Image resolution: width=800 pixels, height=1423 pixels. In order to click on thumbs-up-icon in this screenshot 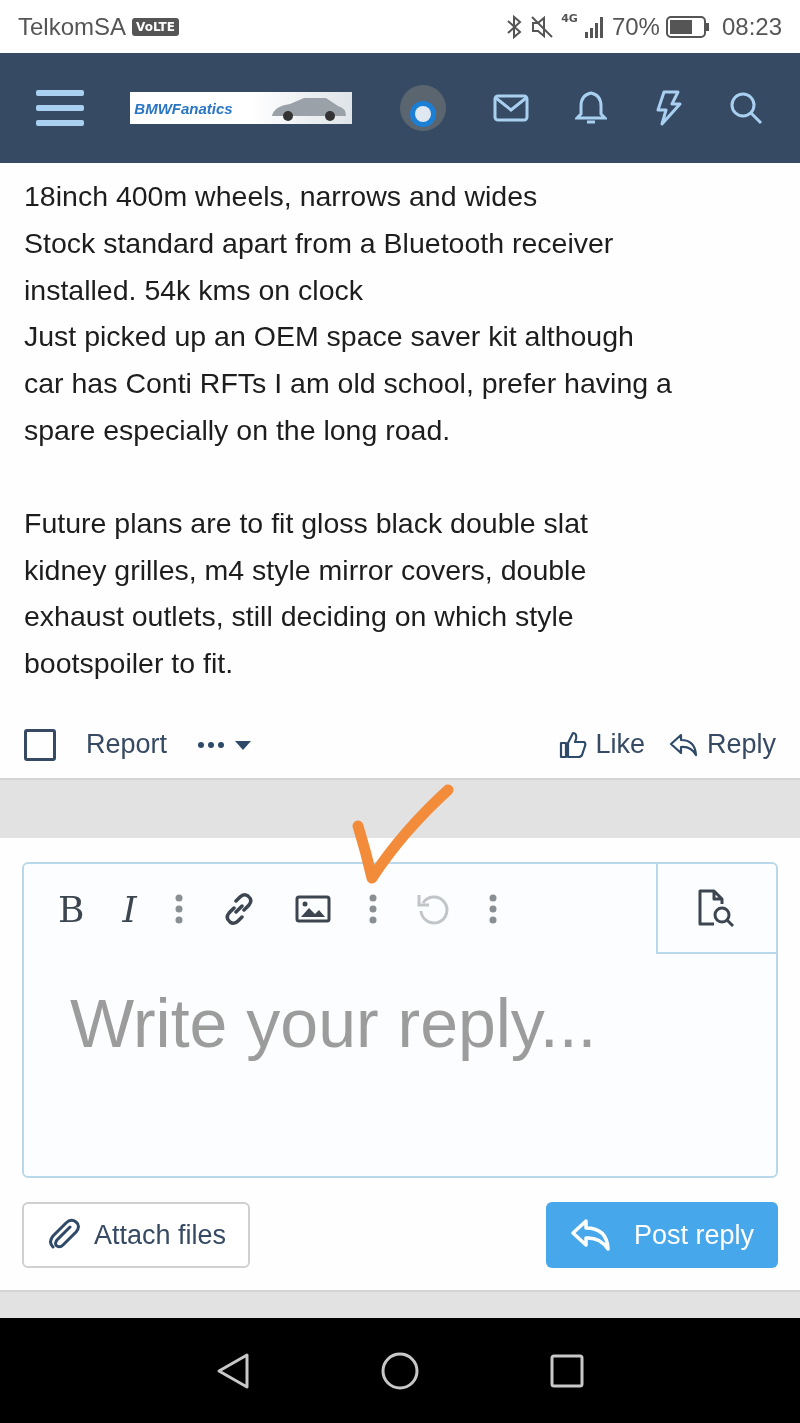, I will do `click(573, 744)`.